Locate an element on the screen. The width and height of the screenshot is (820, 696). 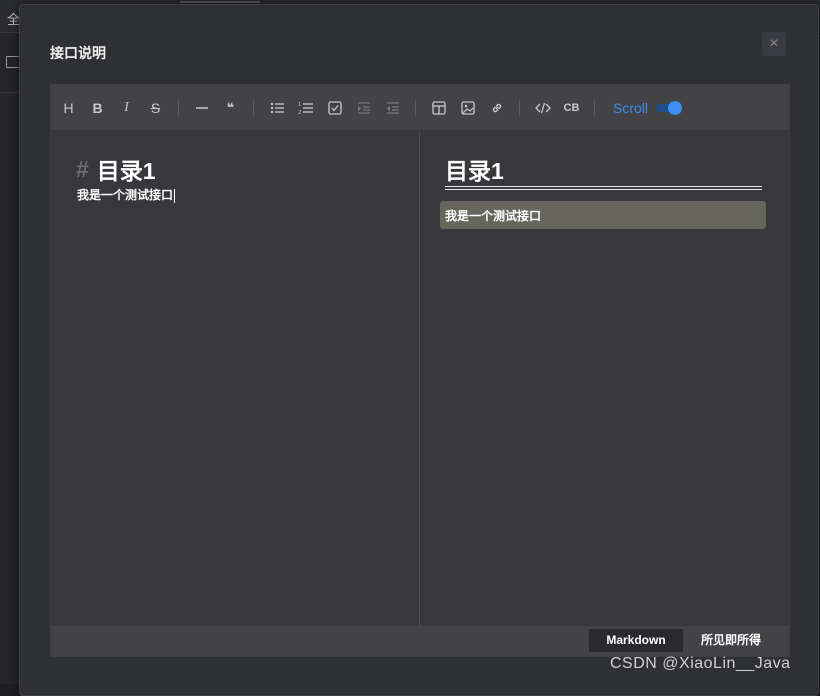
image-button is located at coordinates (467, 108).